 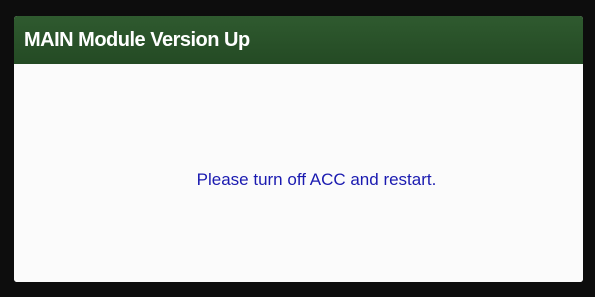 What do you see at coordinates (316, 179) in the screenshot?
I see `dialog-message: Please turn off ACC and restart.` at bounding box center [316, 179].